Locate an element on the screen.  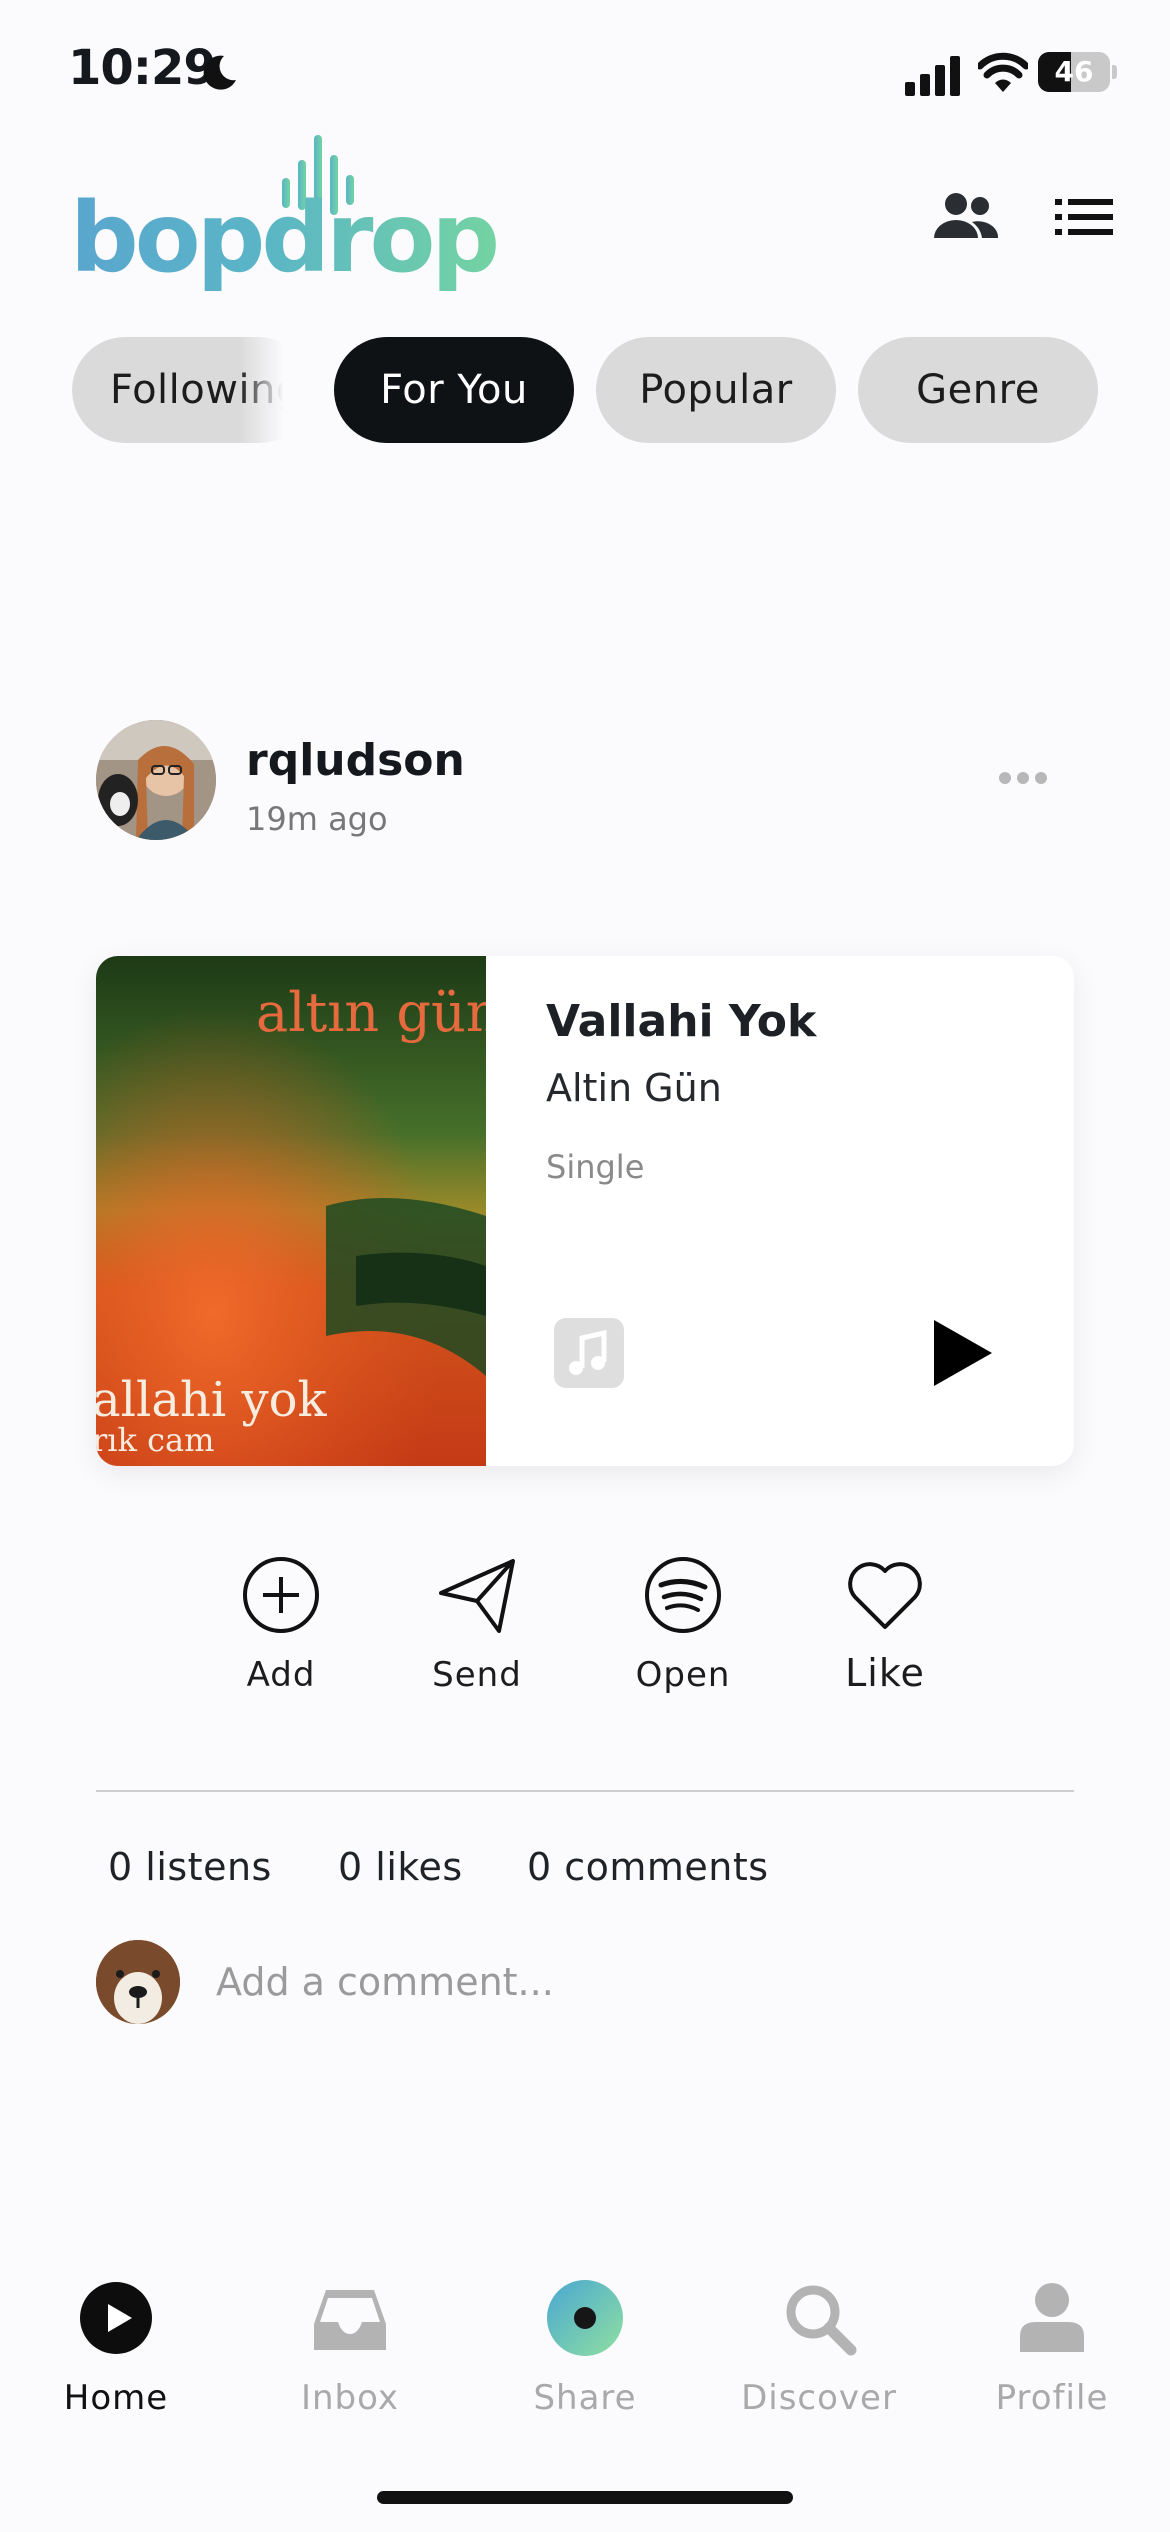
nav-home: Home is located at coordinates (116, 2344).